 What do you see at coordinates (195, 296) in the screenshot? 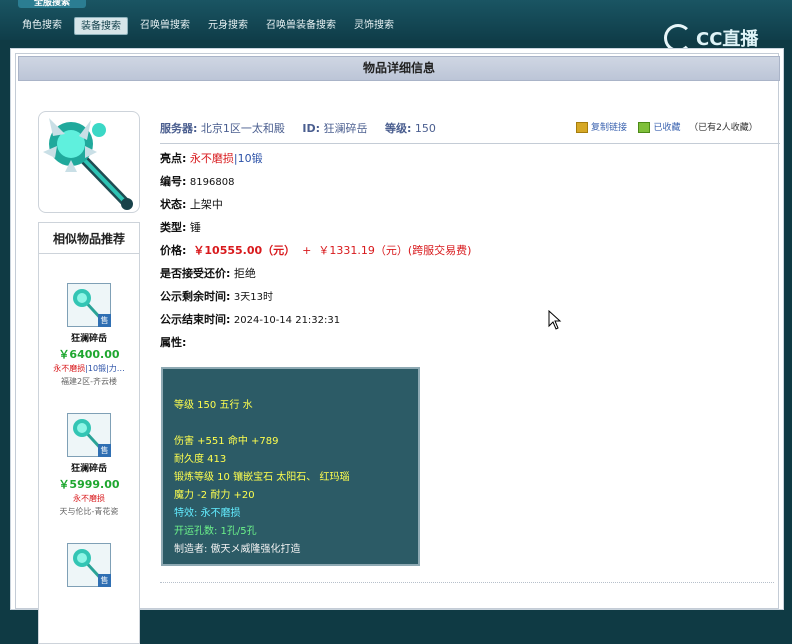
I see `remaining-time-label: 公示剩余时间:` at bounding box center [195, 296].